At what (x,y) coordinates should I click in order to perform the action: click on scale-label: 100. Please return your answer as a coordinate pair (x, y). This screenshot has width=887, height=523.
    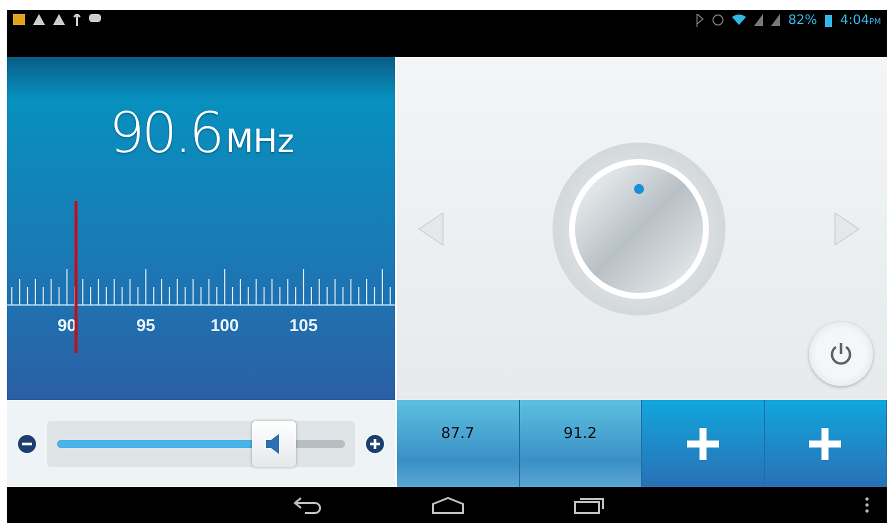
    Looking at the image, I should click on (224, 325).